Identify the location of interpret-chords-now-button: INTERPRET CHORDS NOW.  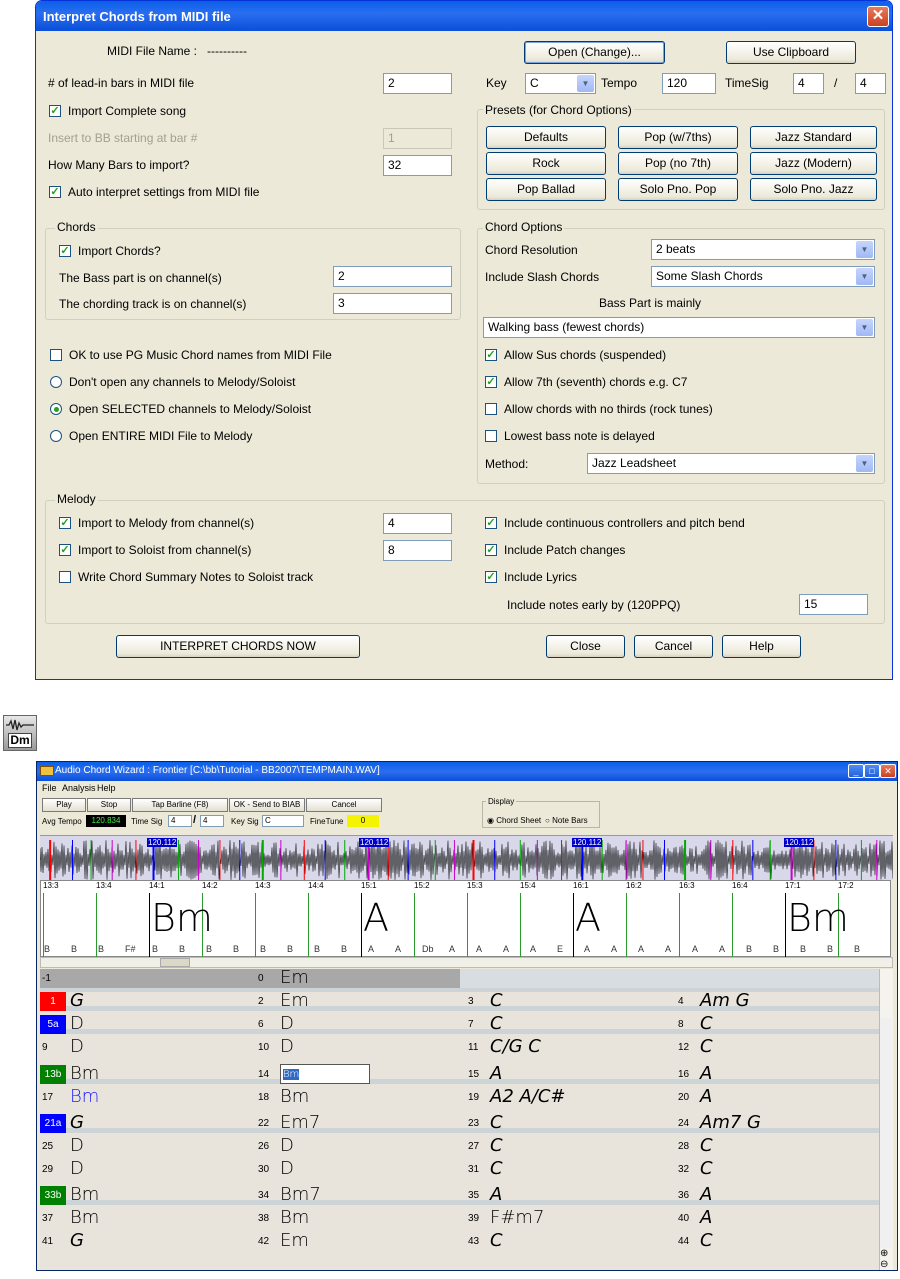
(238, 646).